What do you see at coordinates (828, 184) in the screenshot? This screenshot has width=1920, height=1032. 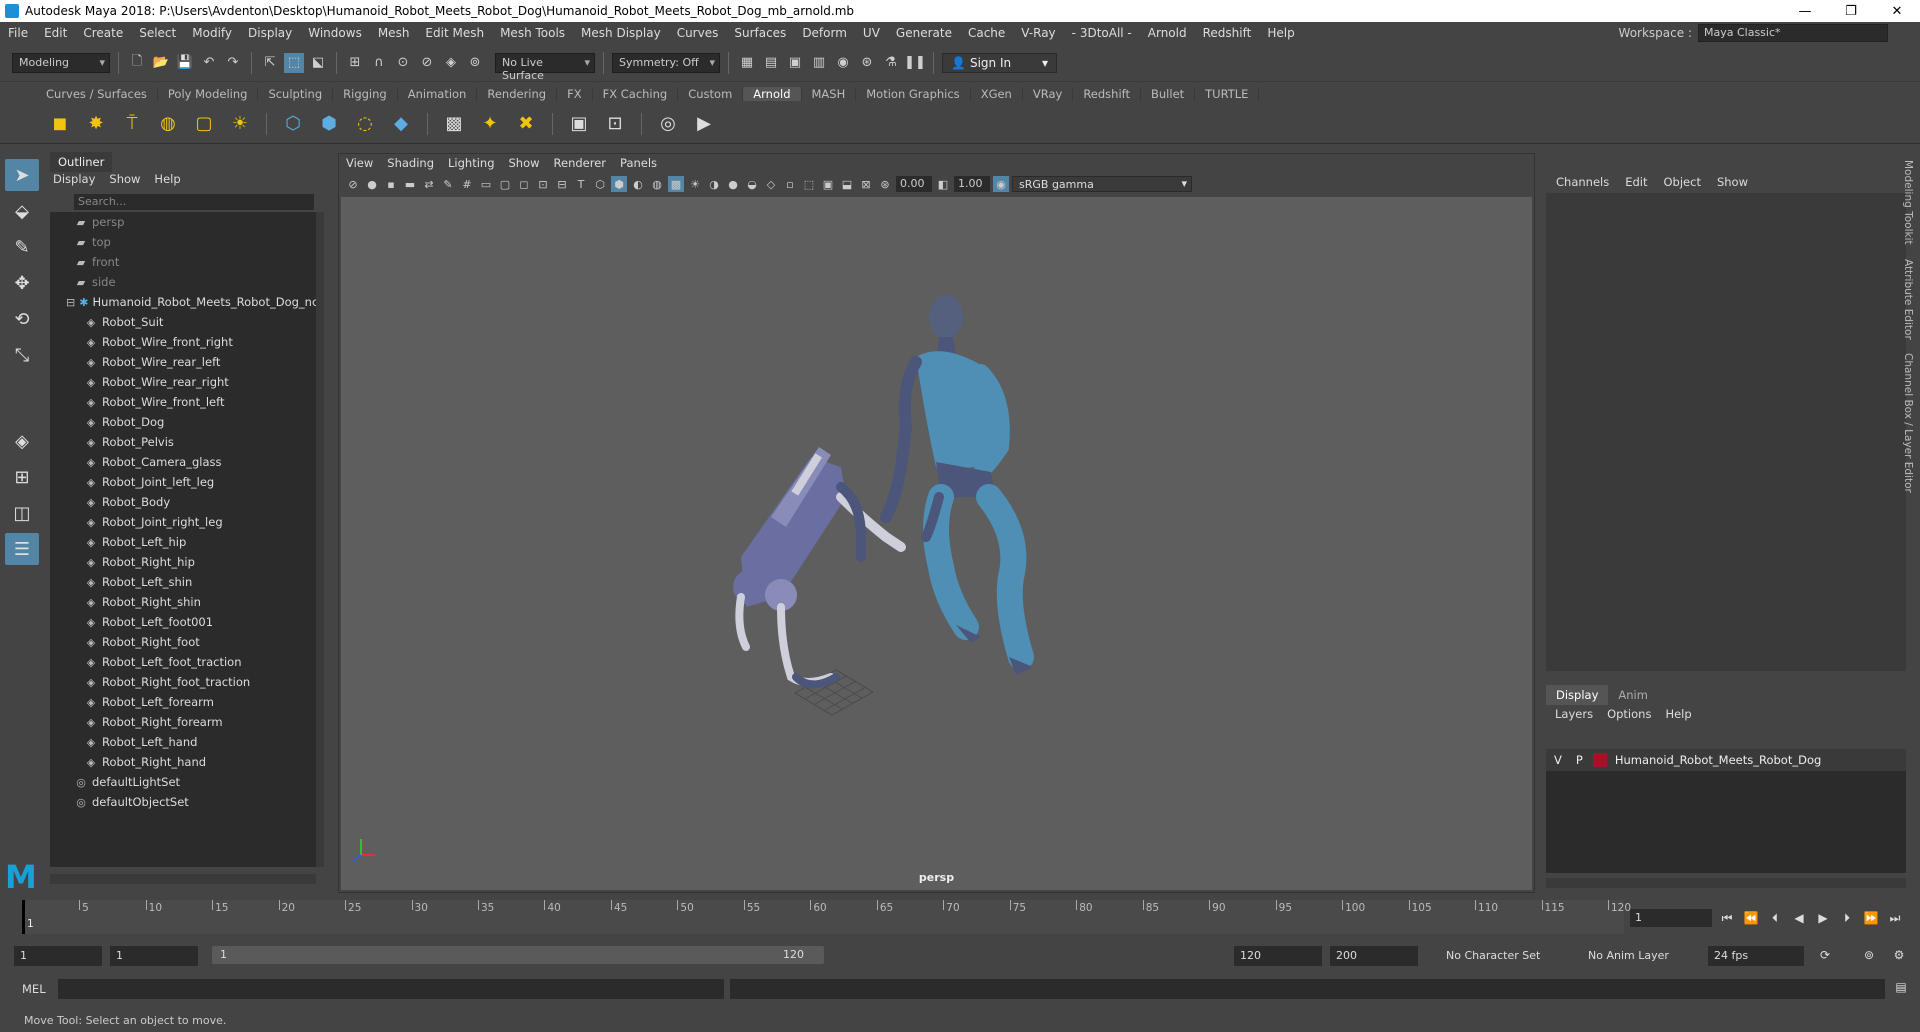 I see `xray-icon: ▣` at bounding box center [828, 184].